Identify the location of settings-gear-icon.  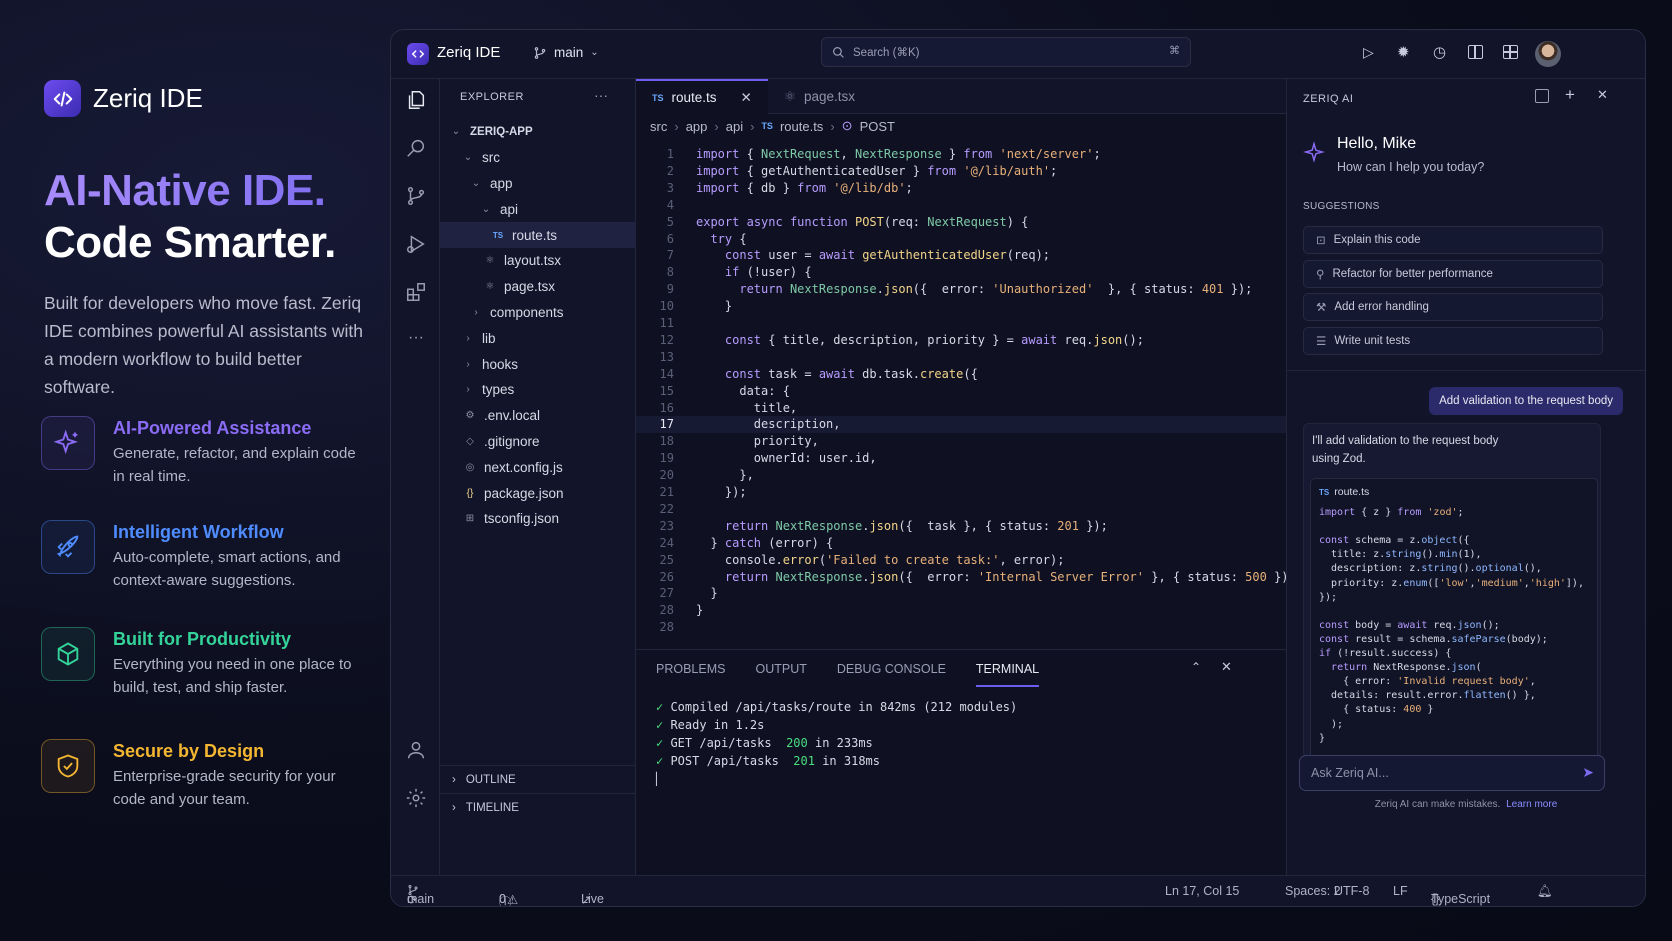
(416, 798).